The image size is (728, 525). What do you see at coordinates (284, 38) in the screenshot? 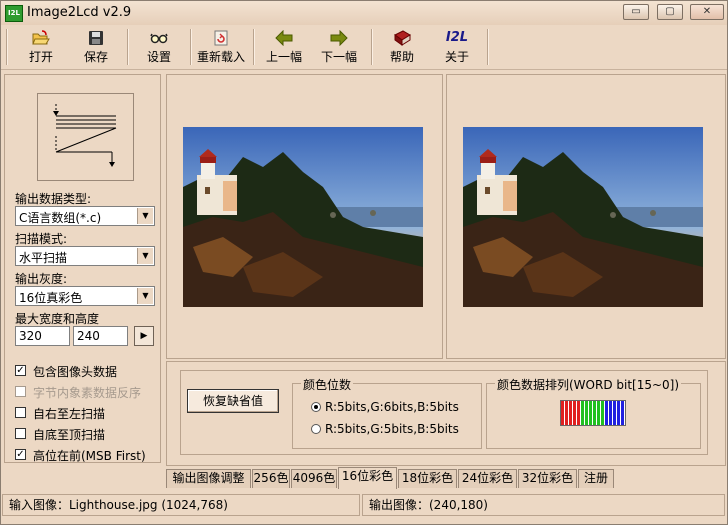
I see `arrow-left-icon` at bounding box center [284, 38].